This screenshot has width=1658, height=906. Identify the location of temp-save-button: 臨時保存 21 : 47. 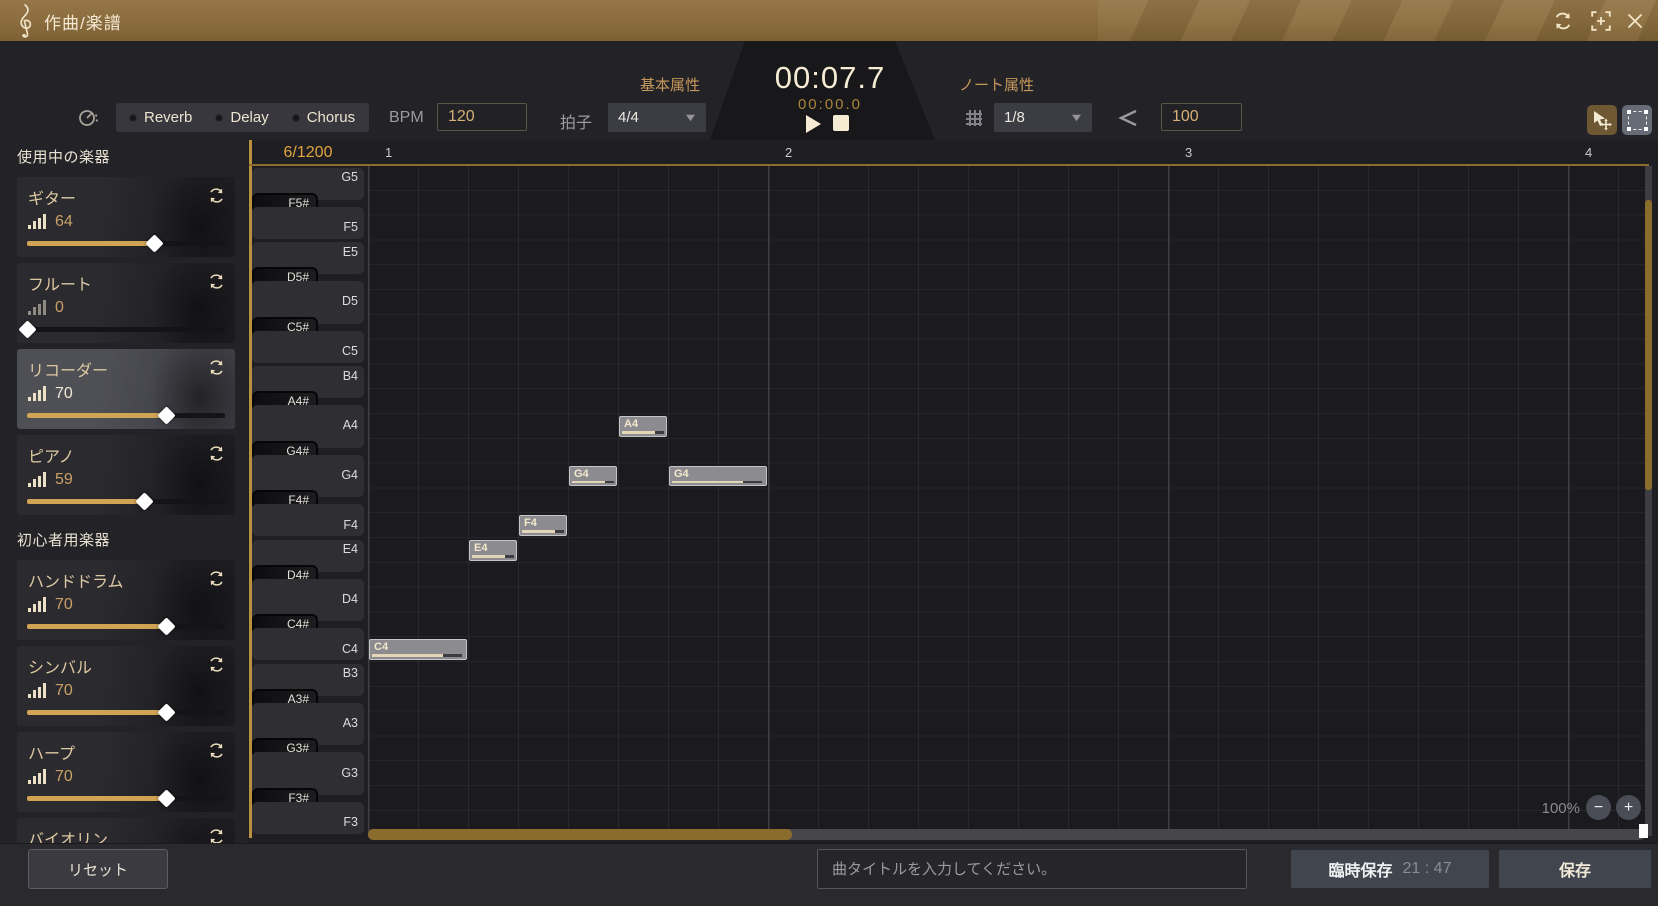
(1390, 869).